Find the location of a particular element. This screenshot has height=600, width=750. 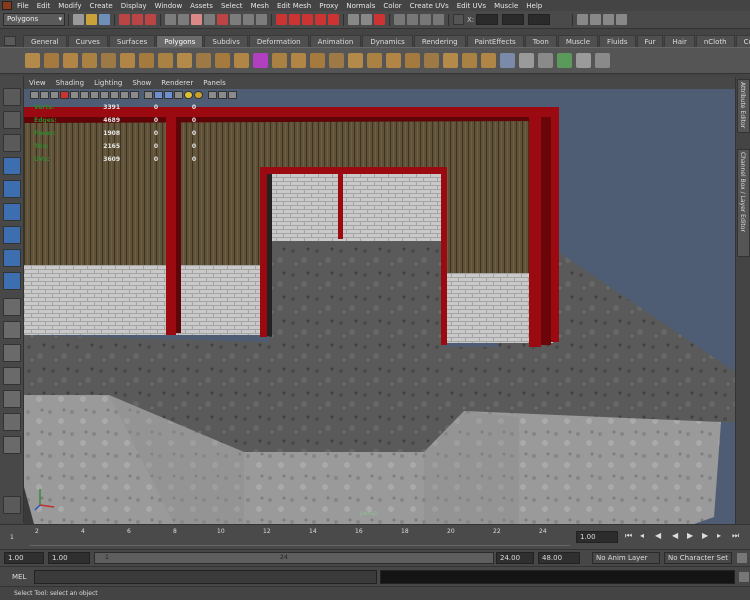

poly-helix-icon is located at coordinates (203, 60).